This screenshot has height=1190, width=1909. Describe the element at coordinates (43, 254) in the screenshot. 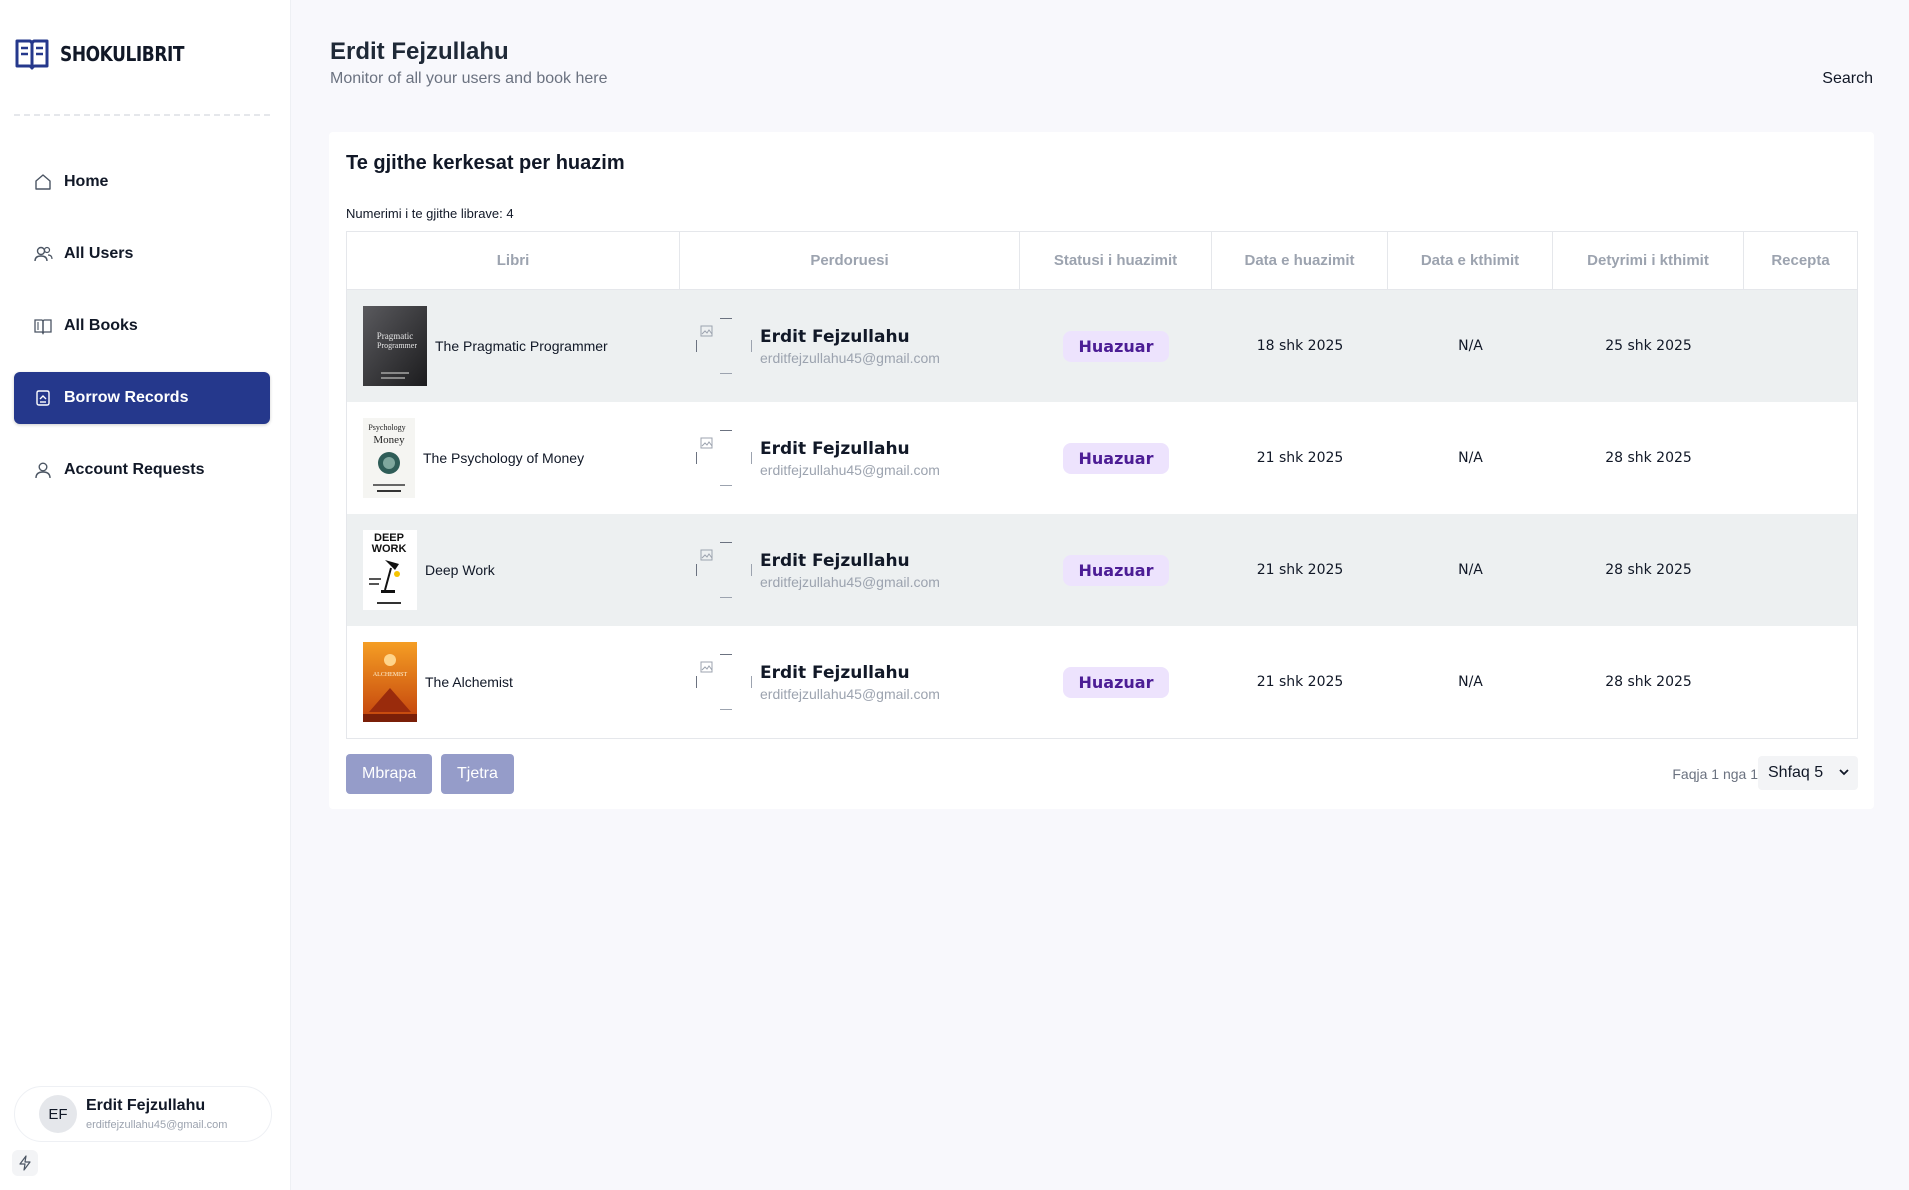

I see `users-icon` at that location.